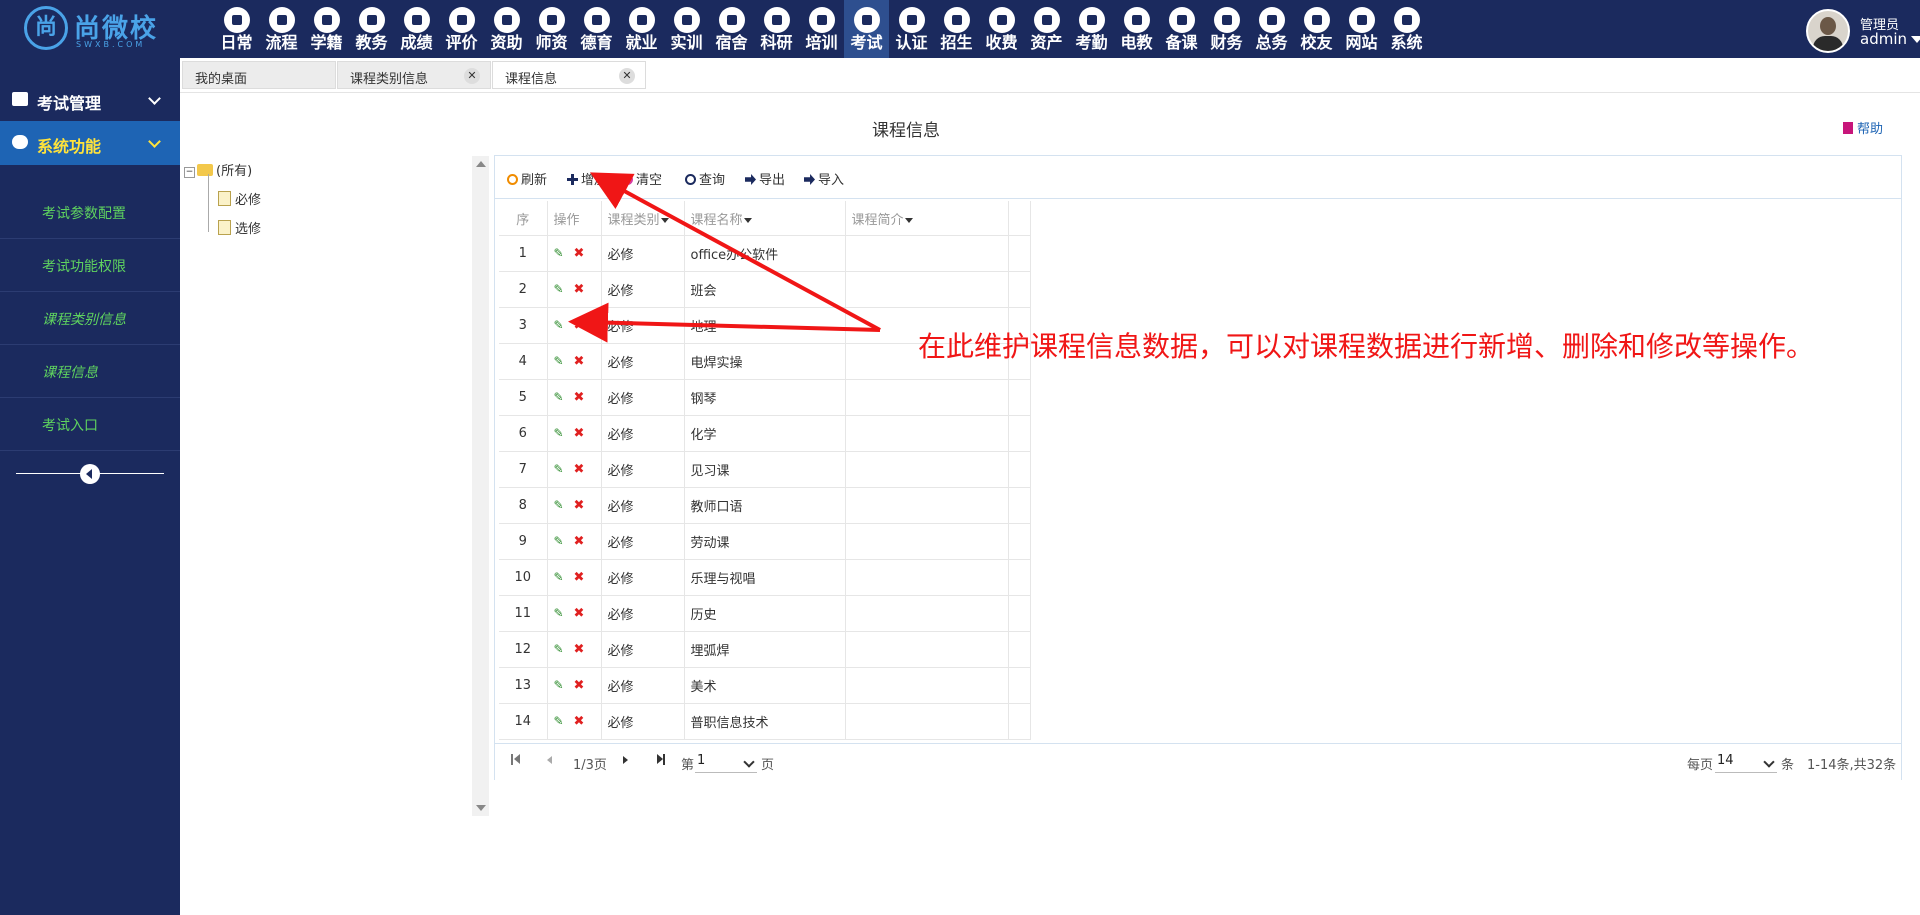 This screenshot has width=1920, height=915. Describe the element at coordinates (239, 227) in the screenshot. I see `tree-node-elective: 选修` at that location.